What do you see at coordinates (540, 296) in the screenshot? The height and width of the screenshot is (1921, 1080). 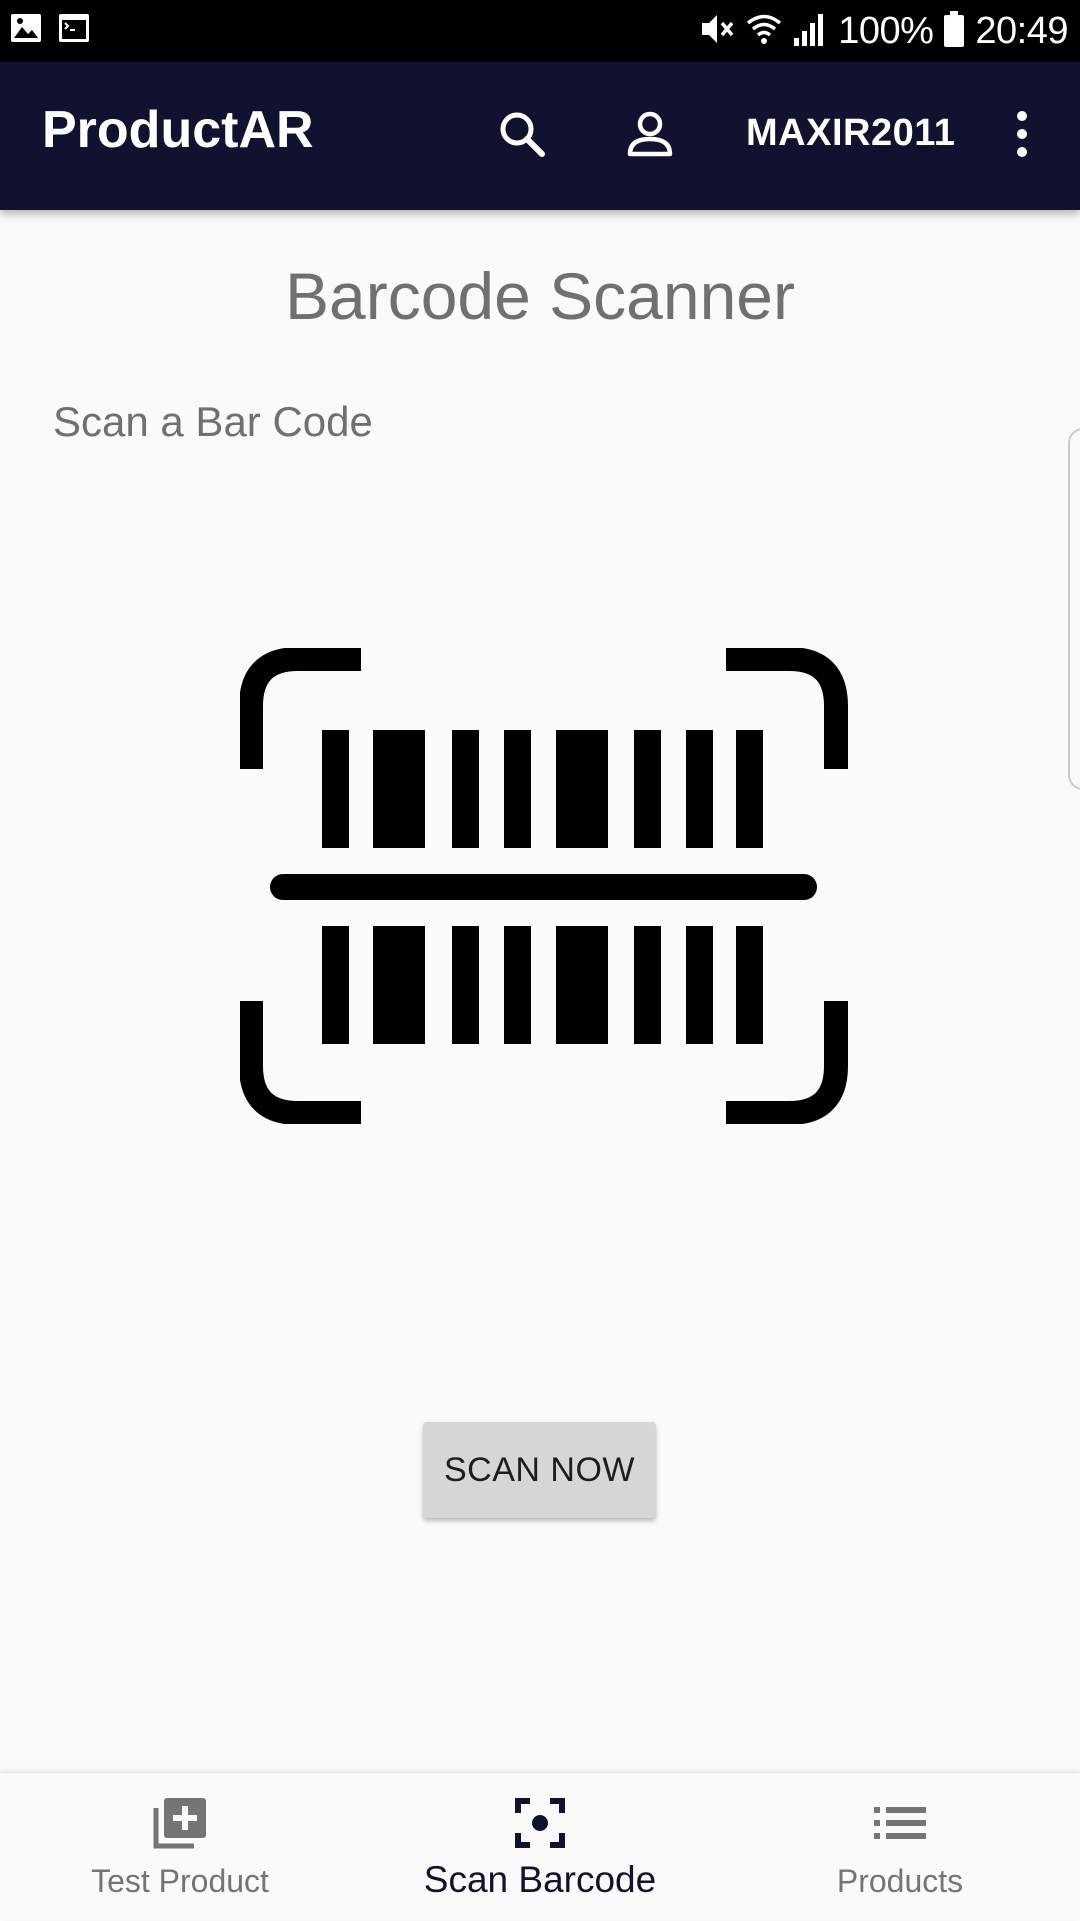 I see `page-title: Barcode Scanner` at bounding box center [540, 296].